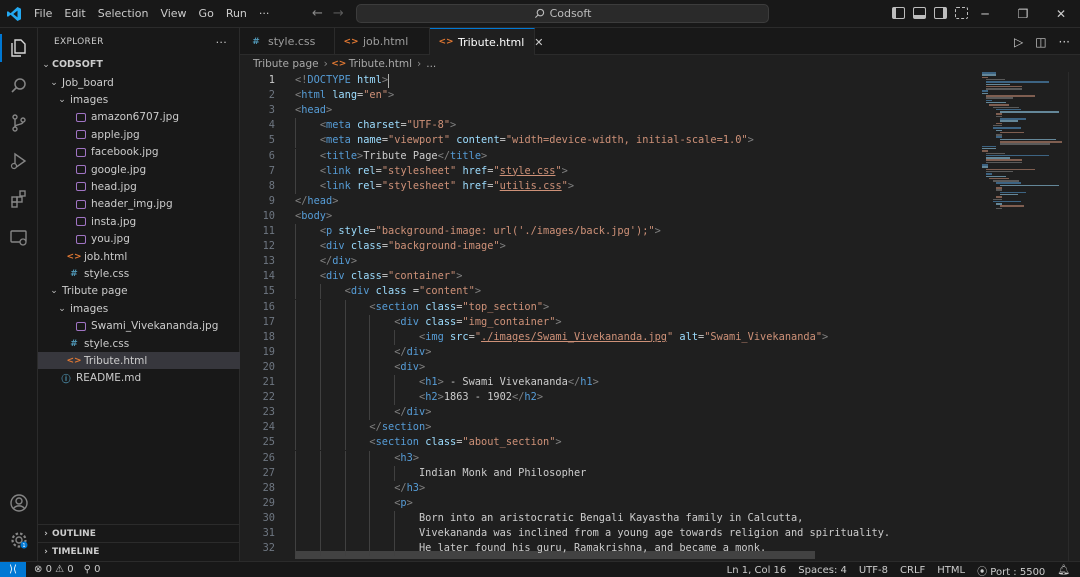 This screenshot has width=1080, height=577. What do you see at coordinates (139, 533) in the screenshot?
I see `outline-section: › OUTLINE` at bounding box center [139, 533].